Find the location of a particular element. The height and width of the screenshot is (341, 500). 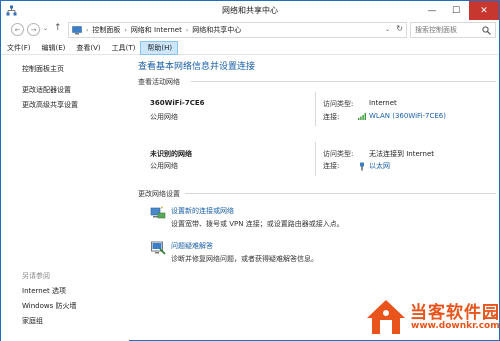

title-bar: 网络和共享中心 — ☐ ✕ is located at coordinates (250, 10).